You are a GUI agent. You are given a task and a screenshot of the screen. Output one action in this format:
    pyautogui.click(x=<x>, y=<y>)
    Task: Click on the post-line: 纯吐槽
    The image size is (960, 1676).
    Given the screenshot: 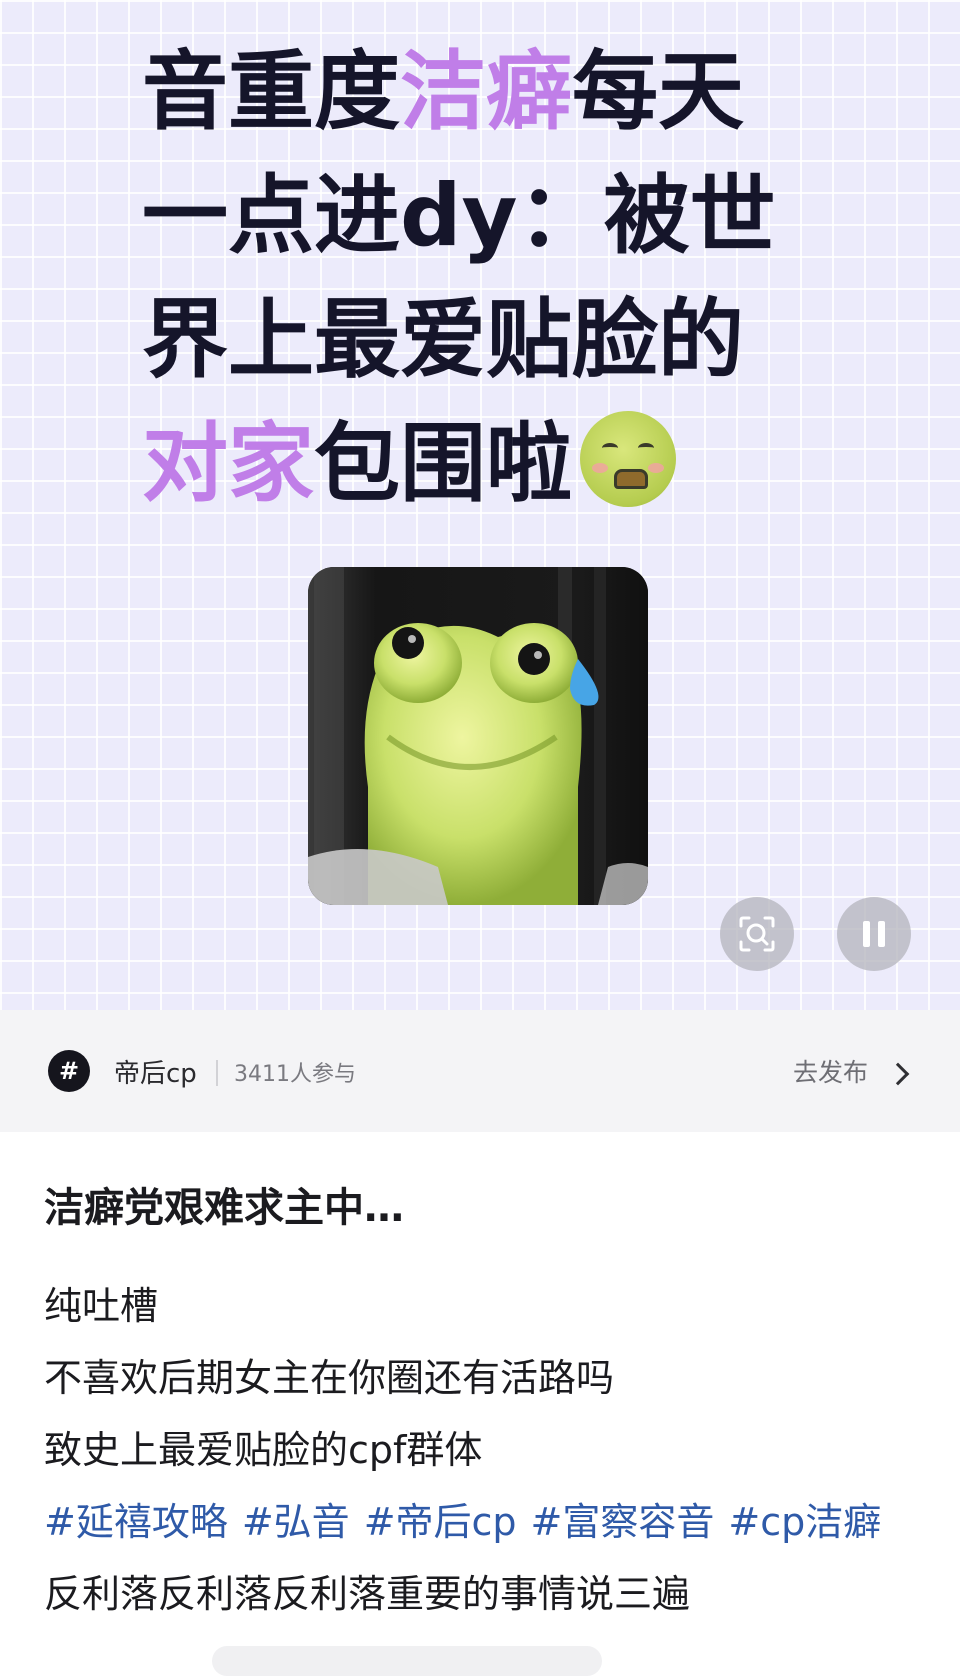 What is the action you would take?
    pyautogui.click(x=101, y=1306)
    